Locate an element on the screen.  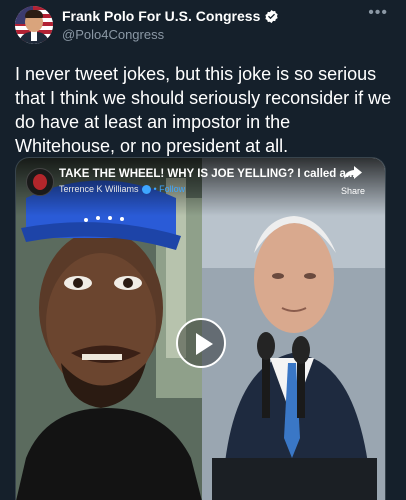
more-options-icon: ••• is located at coordinates (378, 13).